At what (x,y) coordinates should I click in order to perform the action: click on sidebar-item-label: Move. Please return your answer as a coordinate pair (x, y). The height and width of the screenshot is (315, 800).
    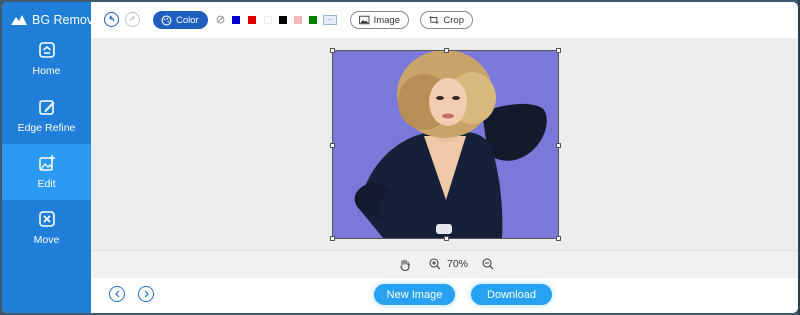
    Looking at the image, I should click on (46, 240).